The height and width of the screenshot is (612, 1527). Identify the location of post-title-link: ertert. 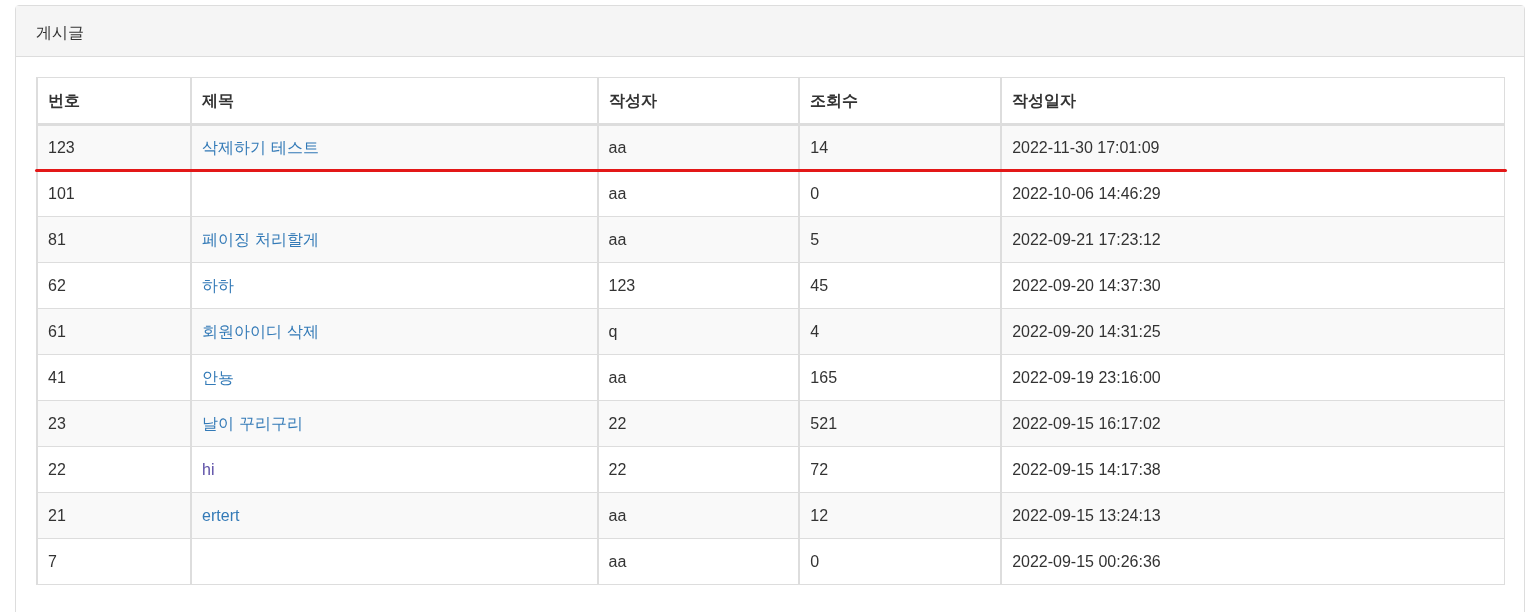
(221, 515).